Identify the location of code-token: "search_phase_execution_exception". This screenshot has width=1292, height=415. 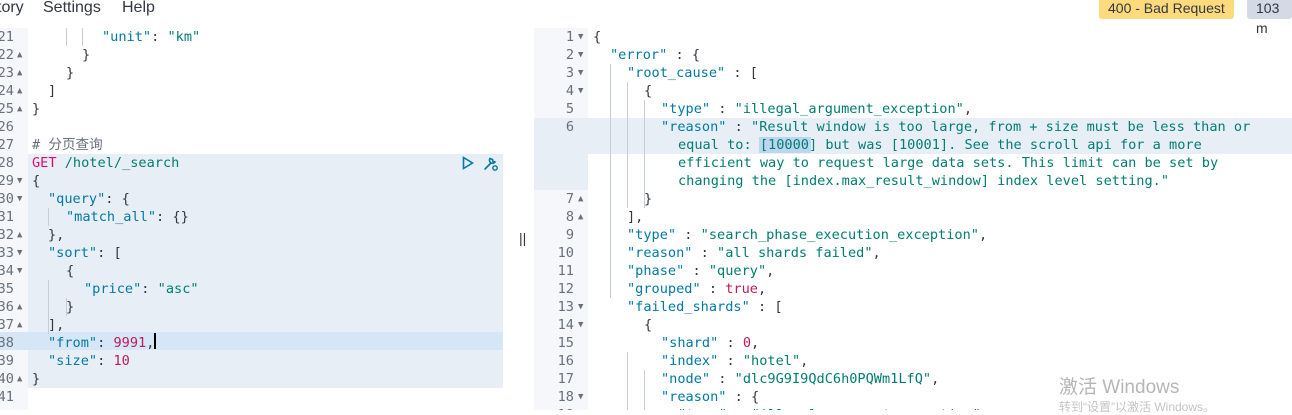
(839, 235).